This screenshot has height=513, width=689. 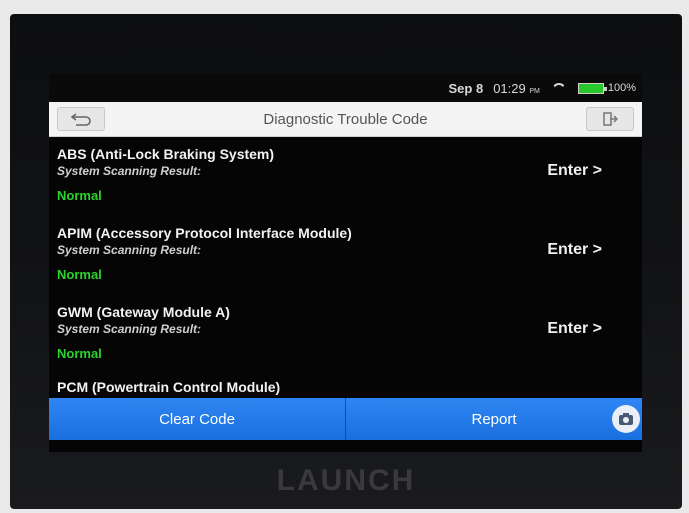 What do you see at coordinates (169, 387) in the screenshot?
I see `module-name: PCM (Powertrain Control Module)` at bounding box center [169, 387].